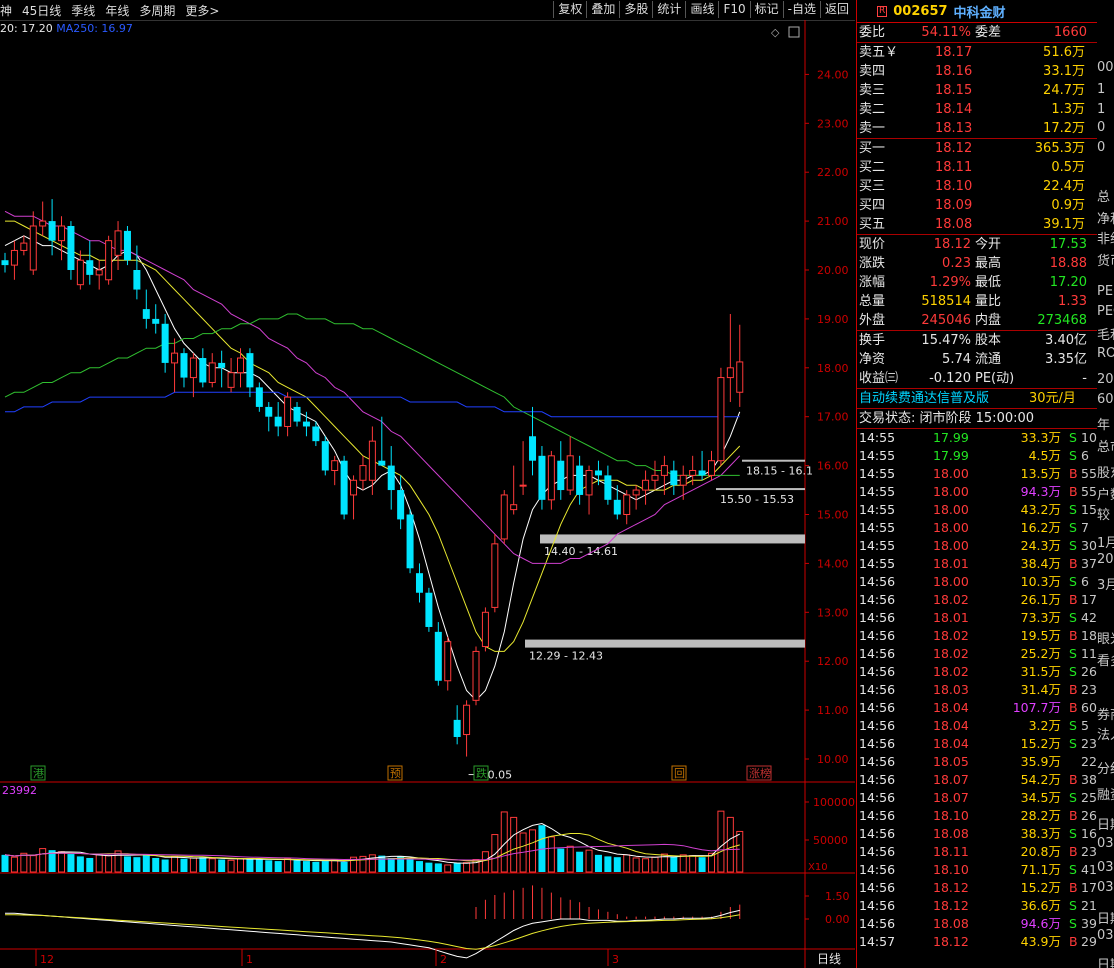 This screenshot has height=968, width=1114. What do you see at coordinates (951, 779) in the screenshot?
I see `tick-price: 18.07` at bounding box center [951, 779].